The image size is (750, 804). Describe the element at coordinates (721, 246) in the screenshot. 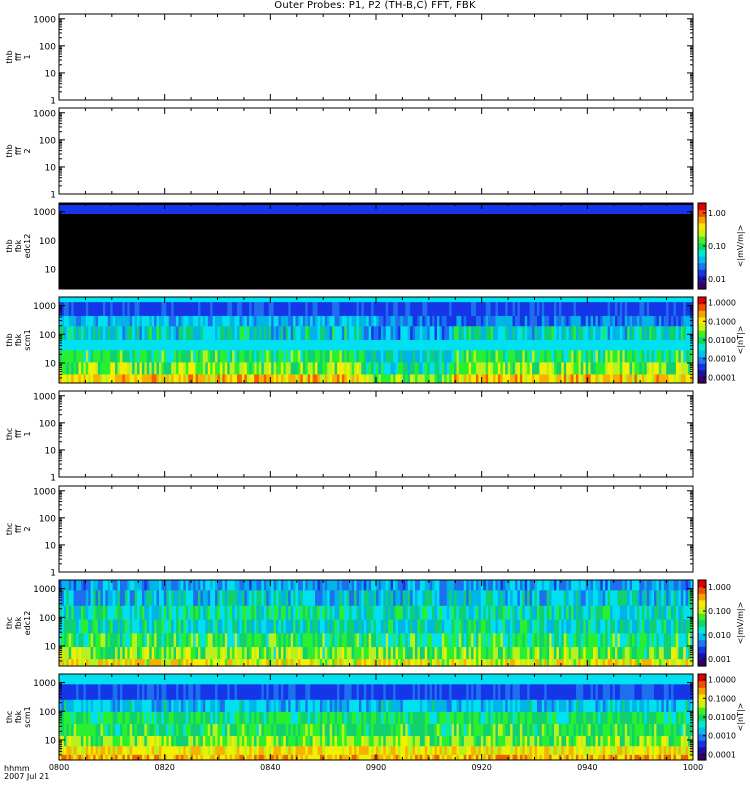

I see `colorbar: 1.000.100.01<|mV/m|>` at that location.